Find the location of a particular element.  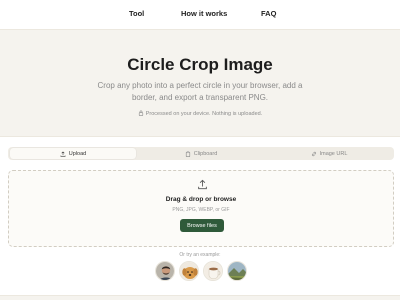

dropzone-title: Drag & drop or browse is located at coordinates (201, 199).